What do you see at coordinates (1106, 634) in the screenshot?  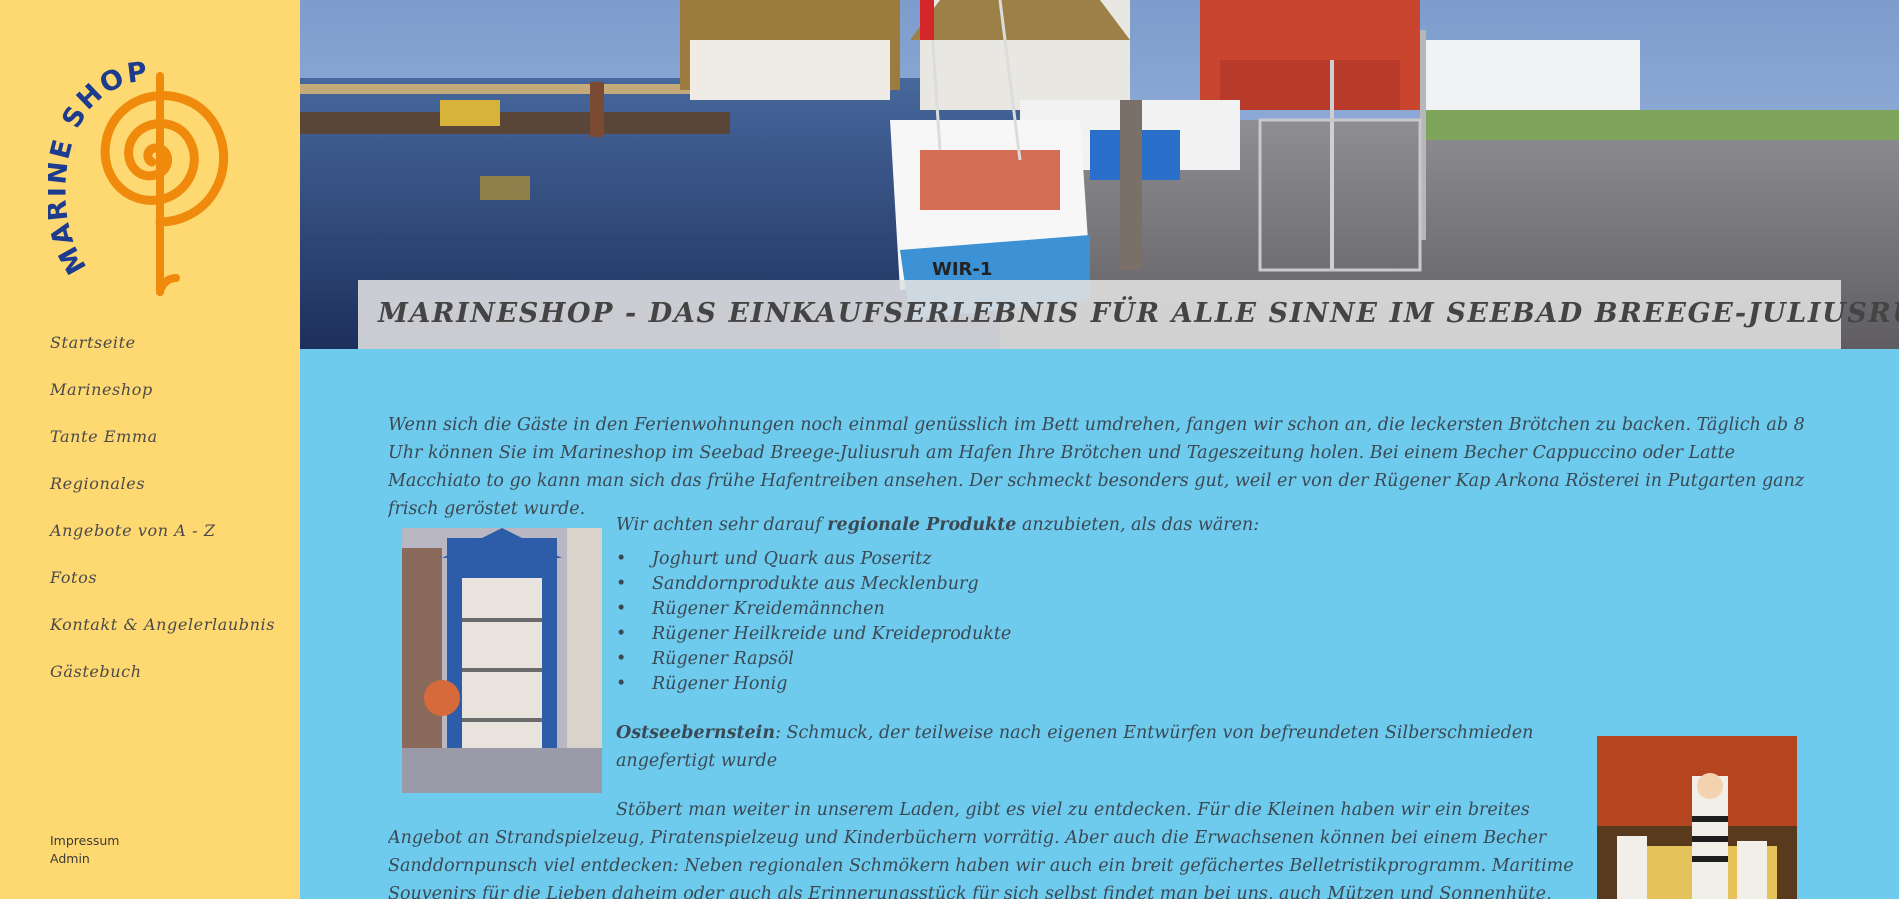 I see `list-item: Rügener Heilkreide und Kreideprodukte` at bounding box center [1106, 634].